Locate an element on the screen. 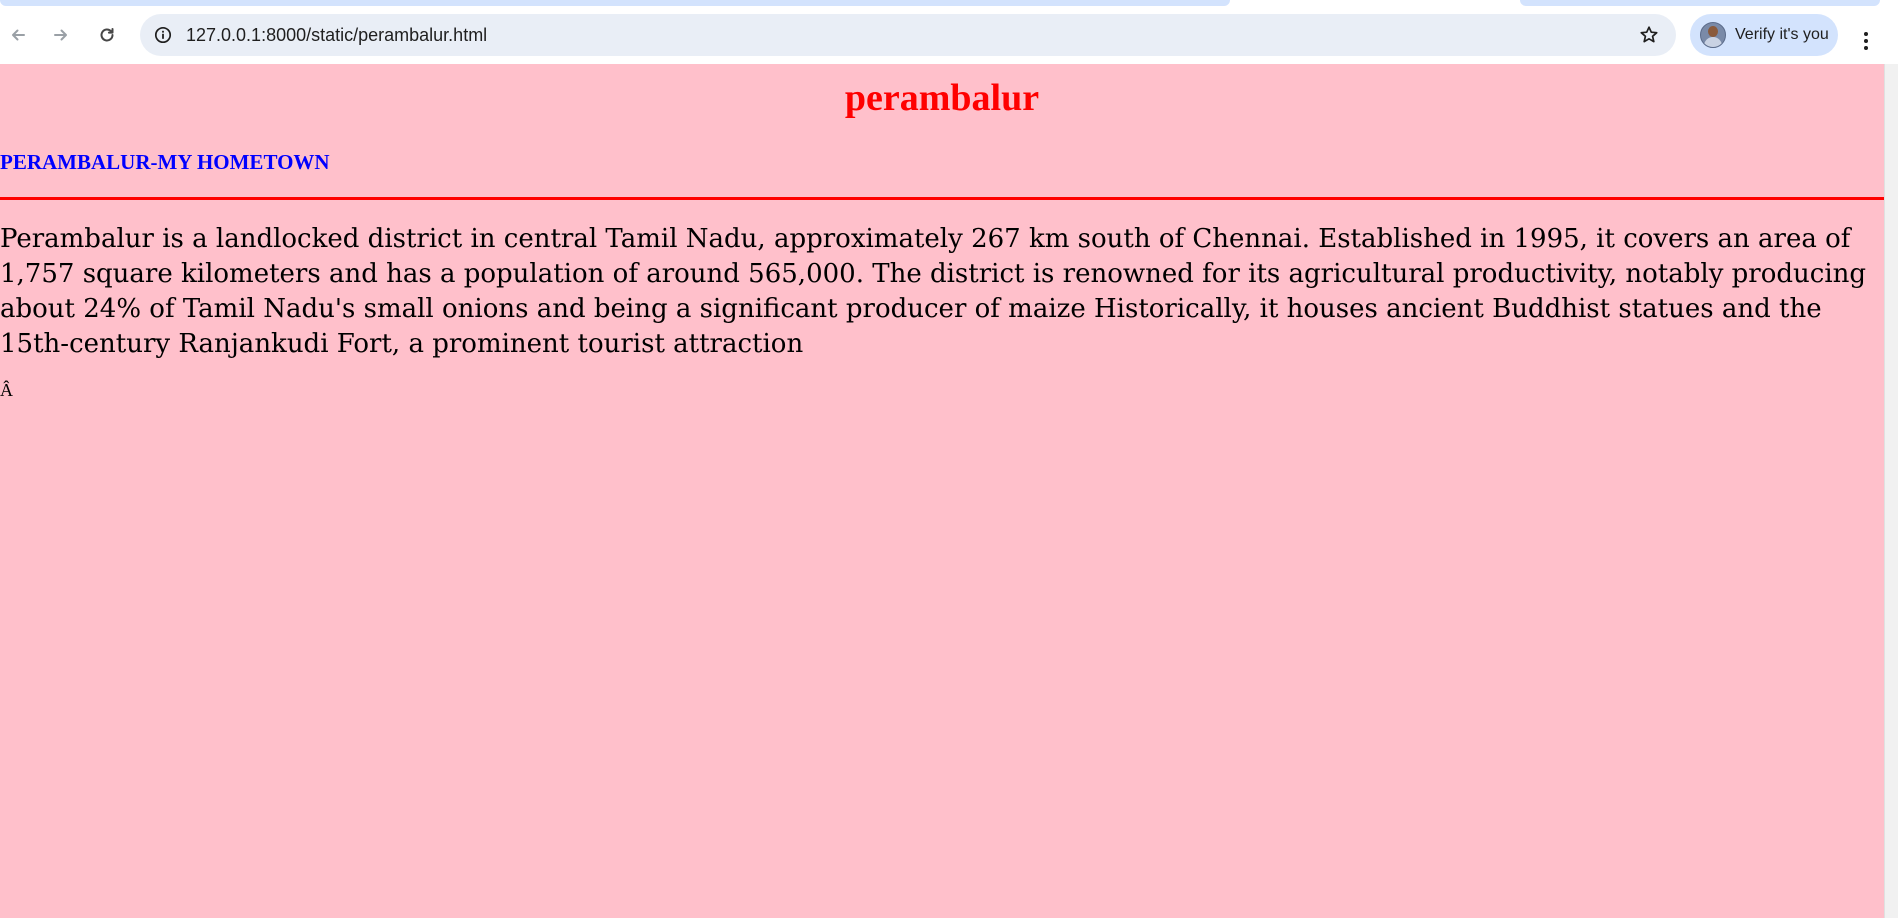 The width and height of the screenshot is (1898, 918). address-bar: 127.0.0.1:8000/static/perambalur.html is located at coordinates (908, 35).